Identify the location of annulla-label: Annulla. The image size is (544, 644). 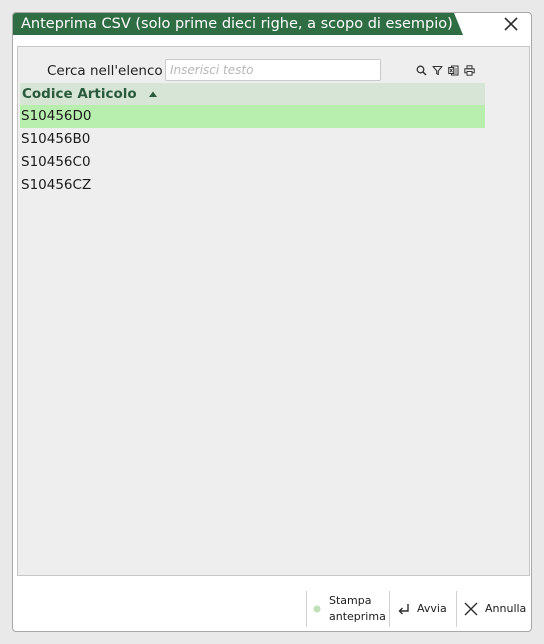
(506, 608).